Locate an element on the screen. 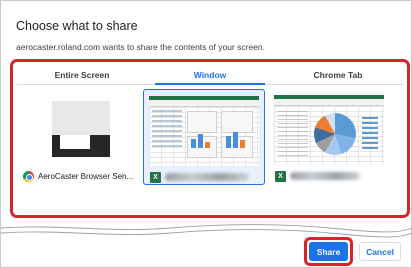  cancel-button: Cancel is located at coordinates (380, 251).